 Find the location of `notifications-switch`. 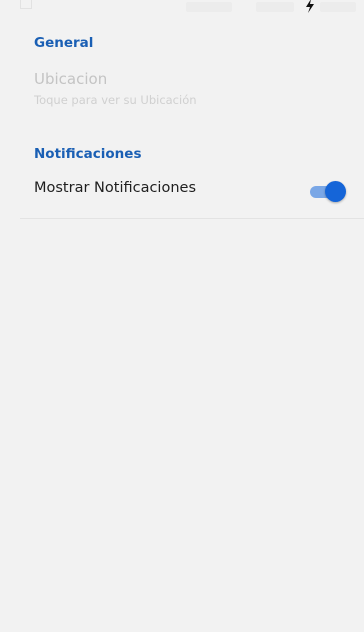

notifications-switch is located at coordinates (327, 192).